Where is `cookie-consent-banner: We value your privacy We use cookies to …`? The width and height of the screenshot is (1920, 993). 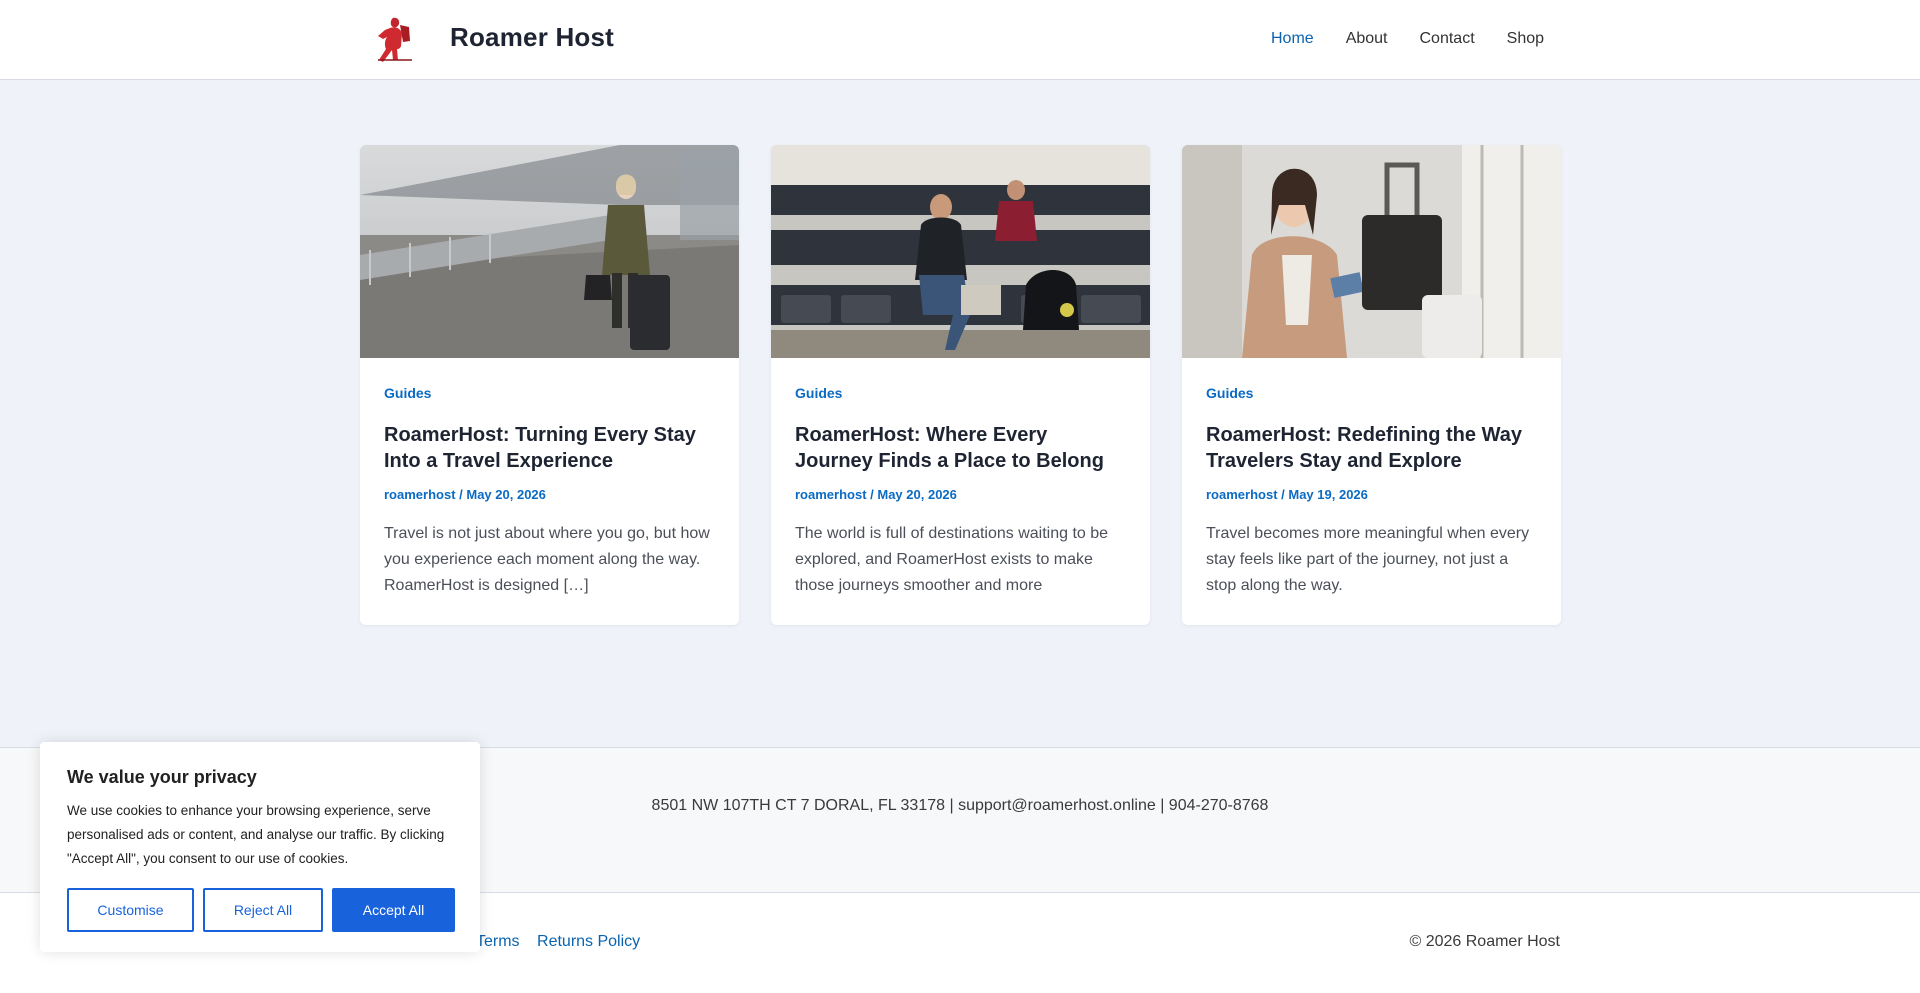
cookie-consent-banner: We value your privacy We use cookies to … is located at coordinates (260, 847).